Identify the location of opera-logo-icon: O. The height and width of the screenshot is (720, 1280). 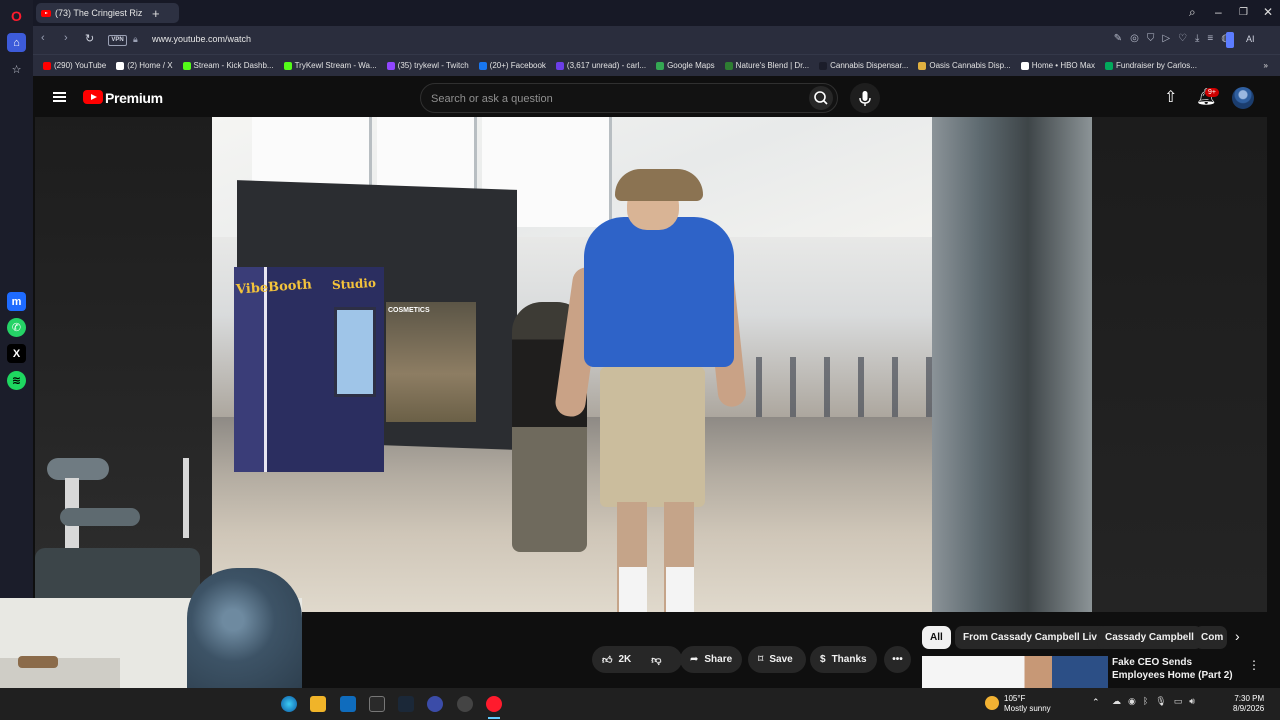
(16, 15).